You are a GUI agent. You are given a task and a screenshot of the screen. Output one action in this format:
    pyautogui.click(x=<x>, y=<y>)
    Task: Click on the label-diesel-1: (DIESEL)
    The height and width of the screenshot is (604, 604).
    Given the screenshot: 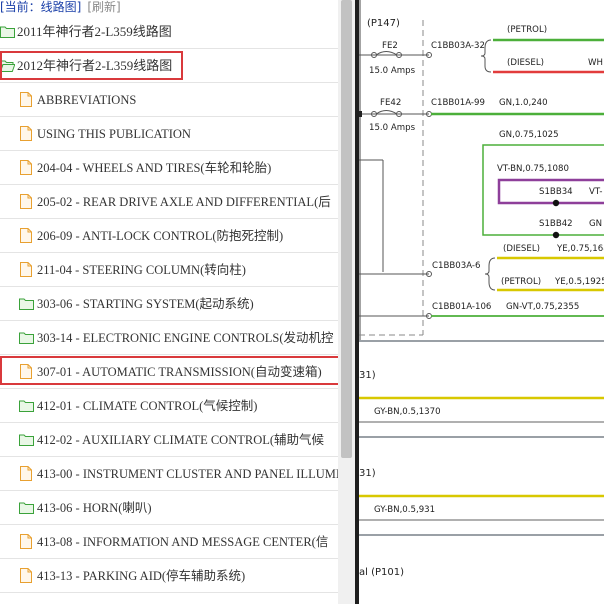 What is the action you would take?
    pyautogui.click(x=525, y=63)
    